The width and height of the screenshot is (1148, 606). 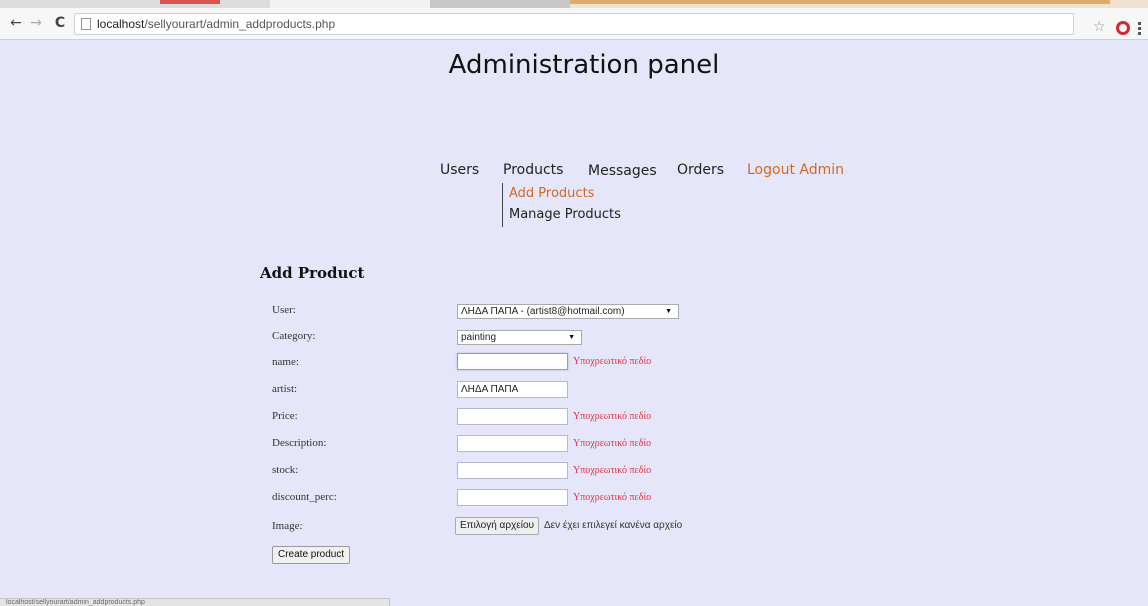 I want to click on browser-menu-icon, so click(x=1140, y=29).